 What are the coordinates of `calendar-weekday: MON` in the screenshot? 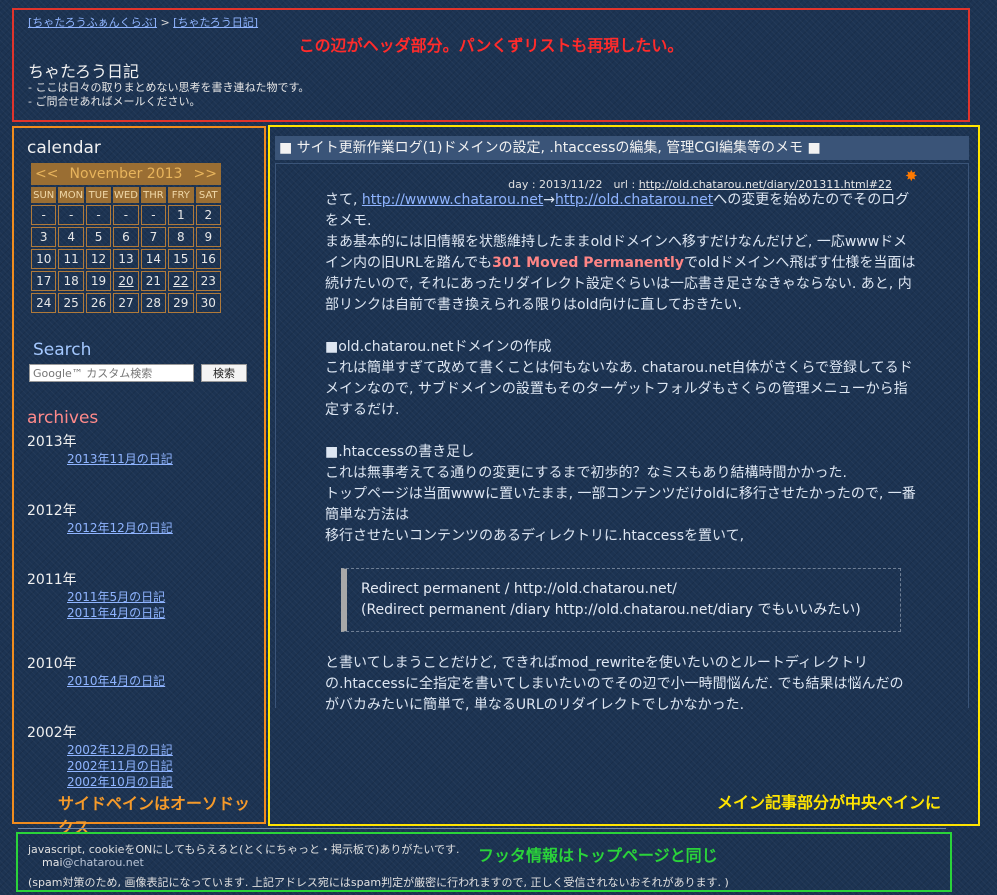 It's located at (71, 195).